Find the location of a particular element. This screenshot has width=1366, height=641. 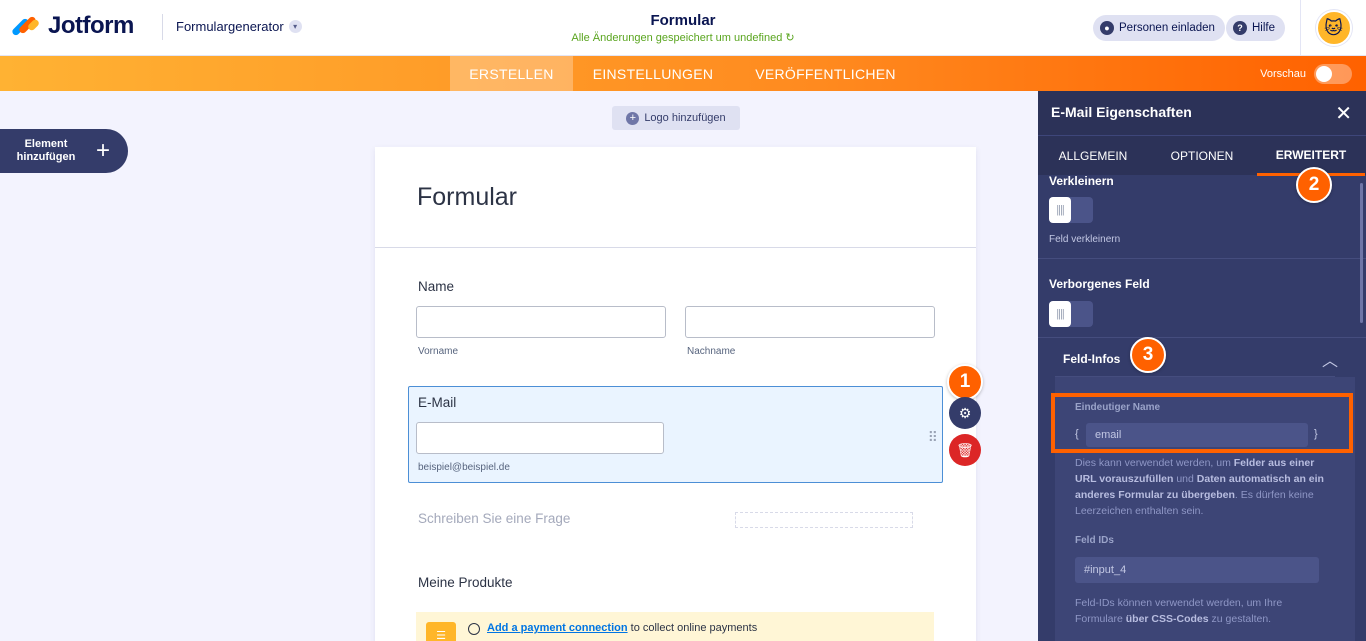

products-label: Meine Produkte is located at coordinates (465, 582).